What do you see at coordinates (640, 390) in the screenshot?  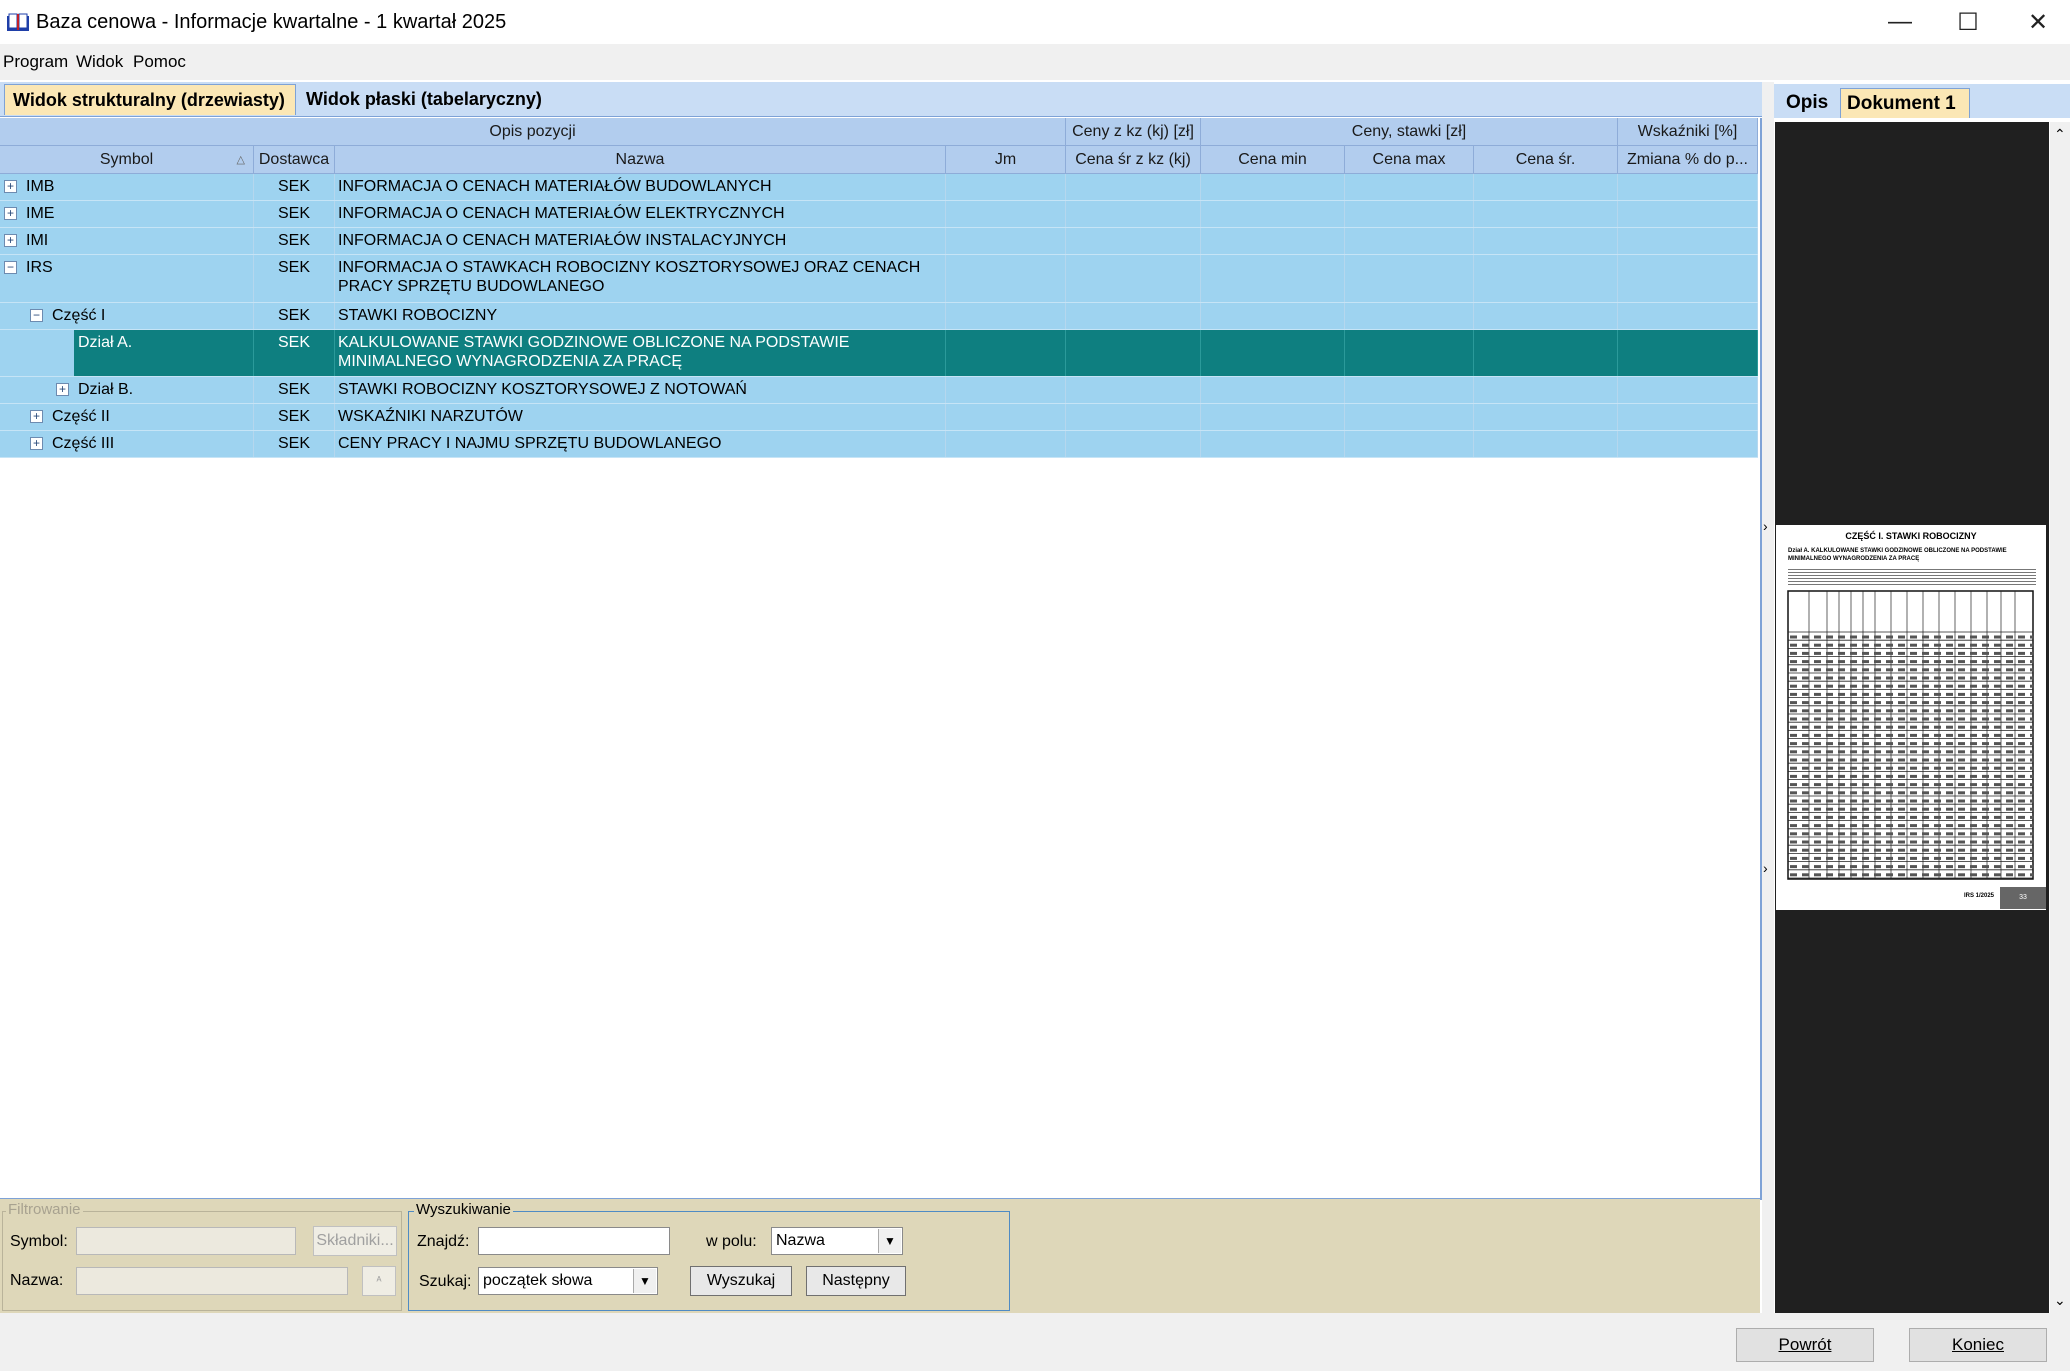 I see `cell-nazwa: STAWKI ROBOCIZNY KOSZTORYSOWEJ Z NOTOWAŃ` at bounding box center [640, 390].